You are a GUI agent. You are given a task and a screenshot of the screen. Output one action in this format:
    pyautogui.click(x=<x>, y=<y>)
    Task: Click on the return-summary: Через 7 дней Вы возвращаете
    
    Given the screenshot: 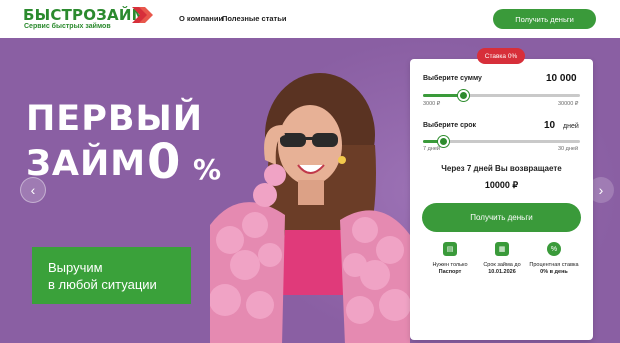 What is the action you would take?
    pyautogui.click(x=501, y=168)
    